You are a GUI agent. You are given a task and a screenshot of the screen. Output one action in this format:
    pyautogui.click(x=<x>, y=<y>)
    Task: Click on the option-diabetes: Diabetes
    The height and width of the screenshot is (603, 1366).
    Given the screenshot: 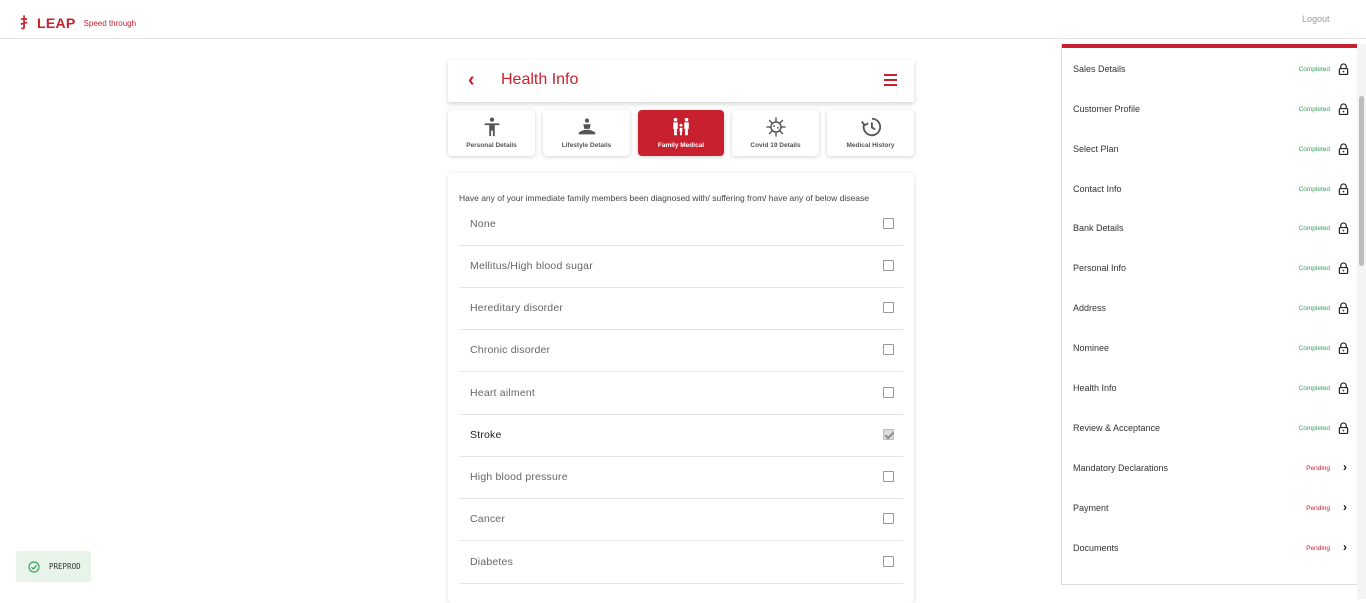 What is the action you would take?
    pyautogui.click(x=681, y=563)
    